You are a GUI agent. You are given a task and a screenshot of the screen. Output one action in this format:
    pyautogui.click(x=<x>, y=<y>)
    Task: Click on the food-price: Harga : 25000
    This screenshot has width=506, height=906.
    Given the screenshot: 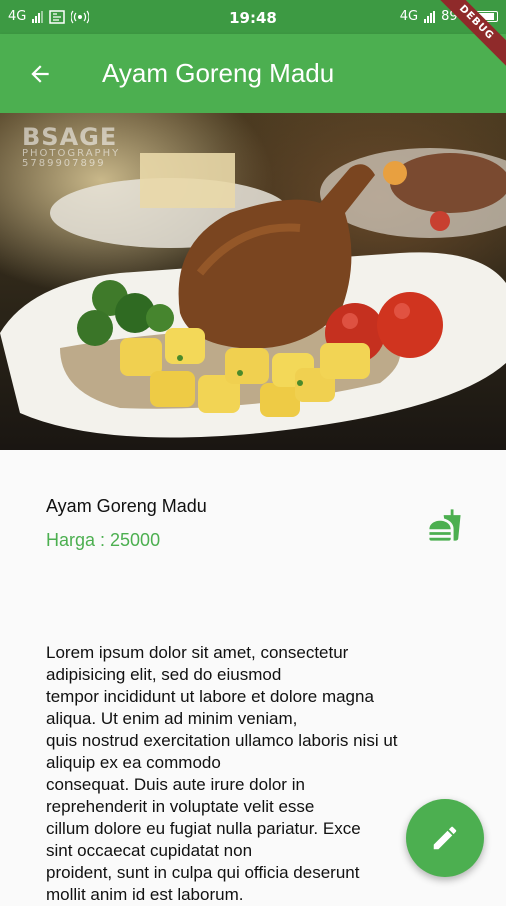 What is the action you would take?
    pyautogui.click(x=103, y=540)
    